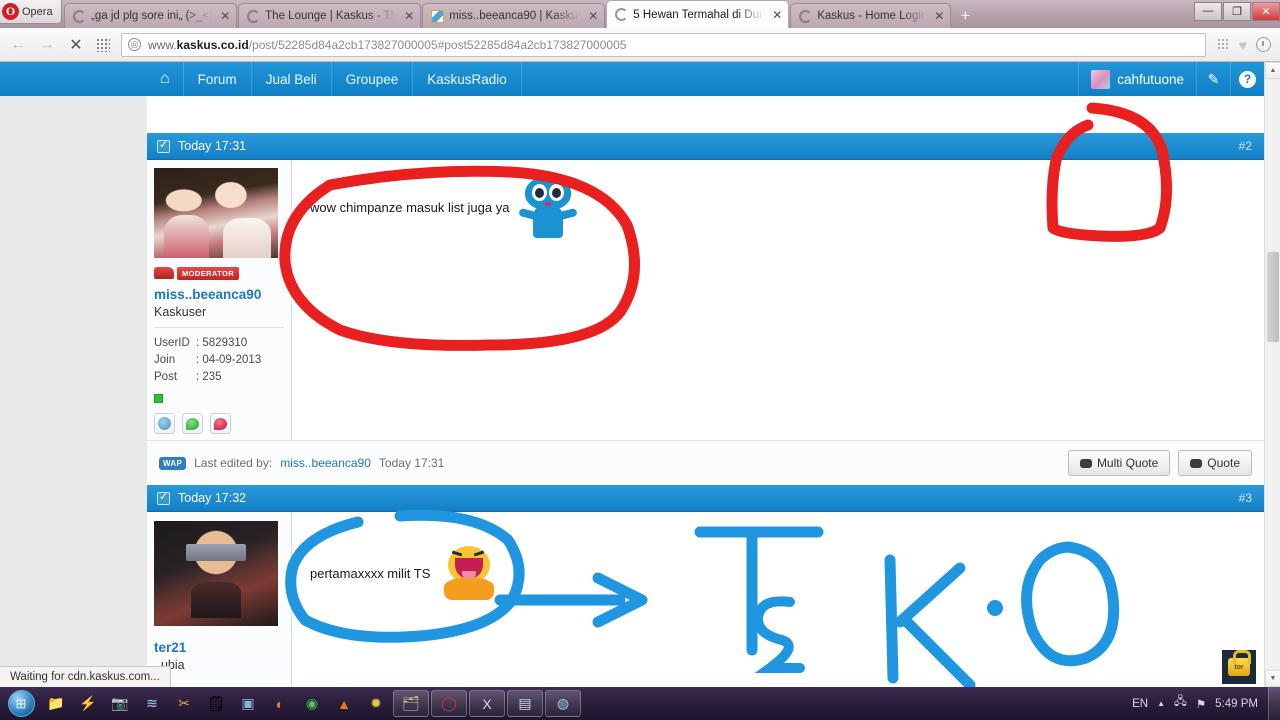 The image size is (1280, 720). I want to click on author-name-link: miss..beeanca90, so click(219, 294).